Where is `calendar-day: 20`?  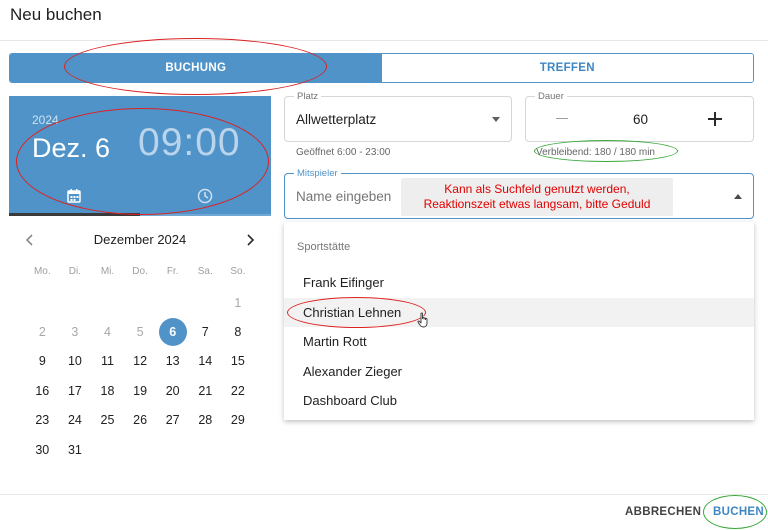
calendar-day: 20 is located at coordinates (172, 390).